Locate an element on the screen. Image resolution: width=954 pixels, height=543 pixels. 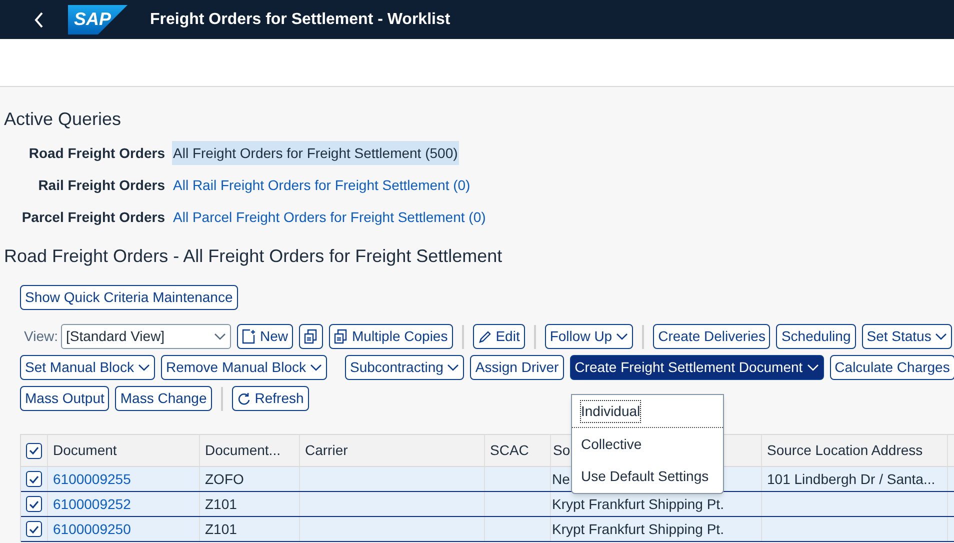
menu-button: Create Freight Settlement Document is located at coordinates (697, 367).